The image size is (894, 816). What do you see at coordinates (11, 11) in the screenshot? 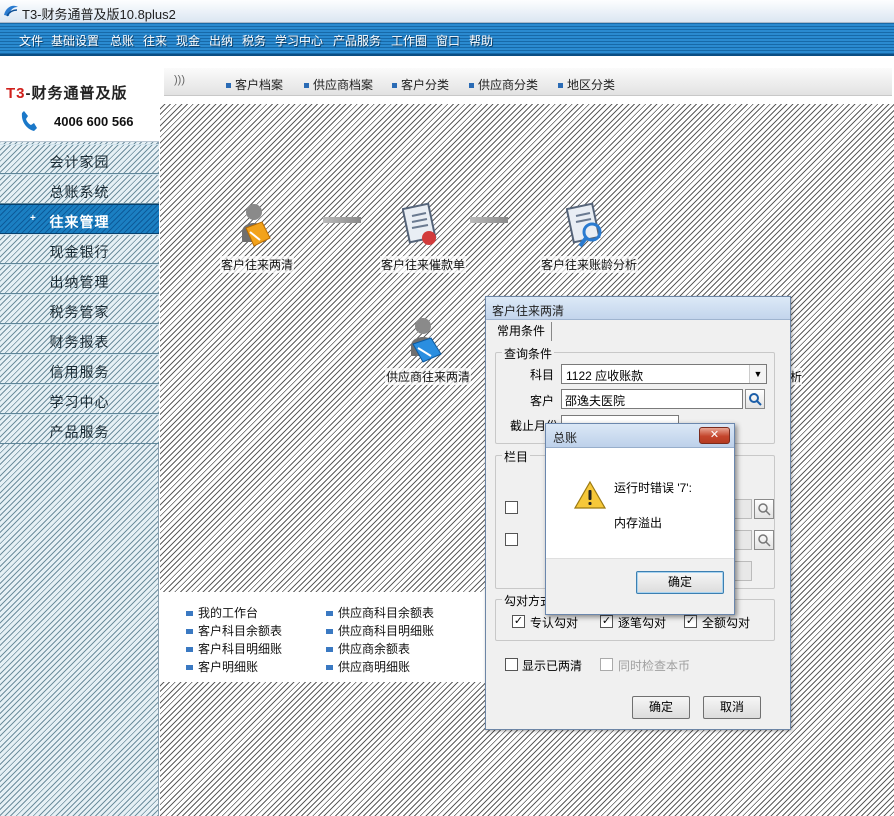
I see `app-icon` at bounding box center [11, 11].